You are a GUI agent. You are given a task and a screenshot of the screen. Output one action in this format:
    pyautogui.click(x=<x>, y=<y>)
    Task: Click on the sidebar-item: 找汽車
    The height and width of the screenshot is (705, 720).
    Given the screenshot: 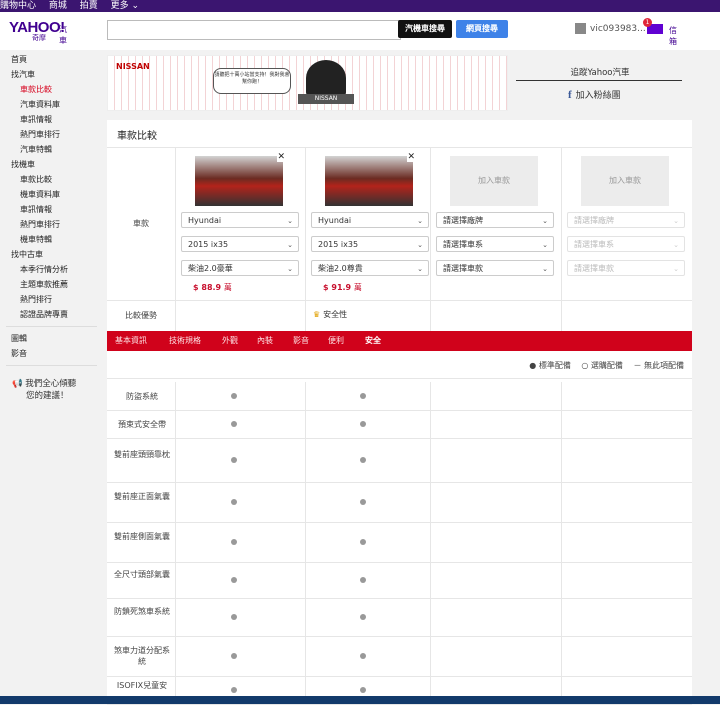 What is the action you would take?
    pyautogui.click(x=51, y=74)
    